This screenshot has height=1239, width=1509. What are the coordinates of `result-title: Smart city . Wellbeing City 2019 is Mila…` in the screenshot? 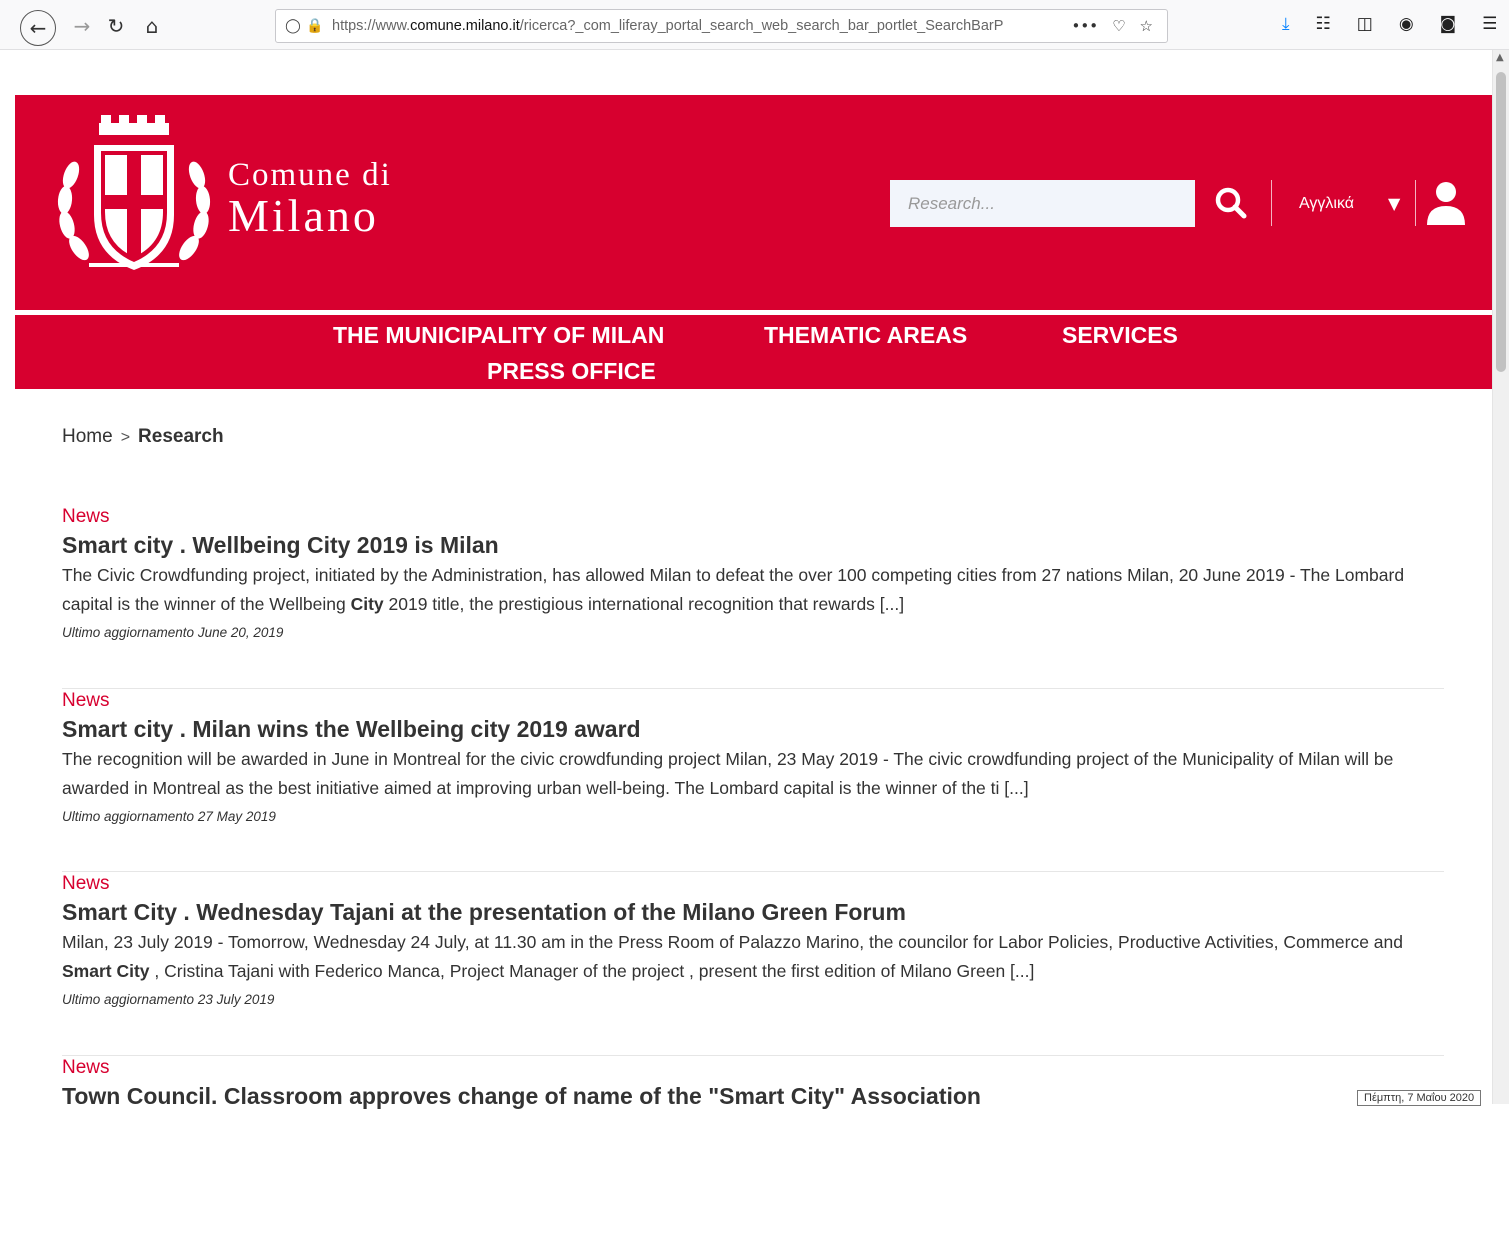 It's located at (753, 545).